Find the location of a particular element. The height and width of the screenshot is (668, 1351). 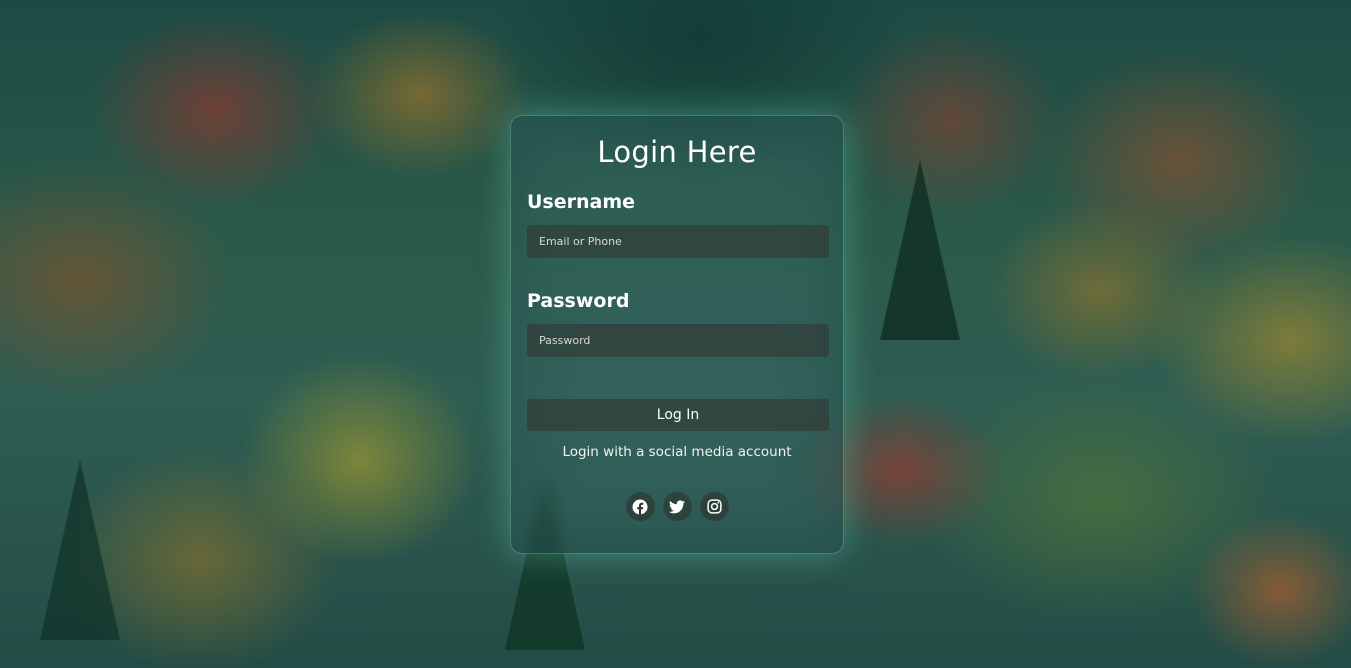

social-login-text: Login with a social media account is located at coordinates (677, 452).